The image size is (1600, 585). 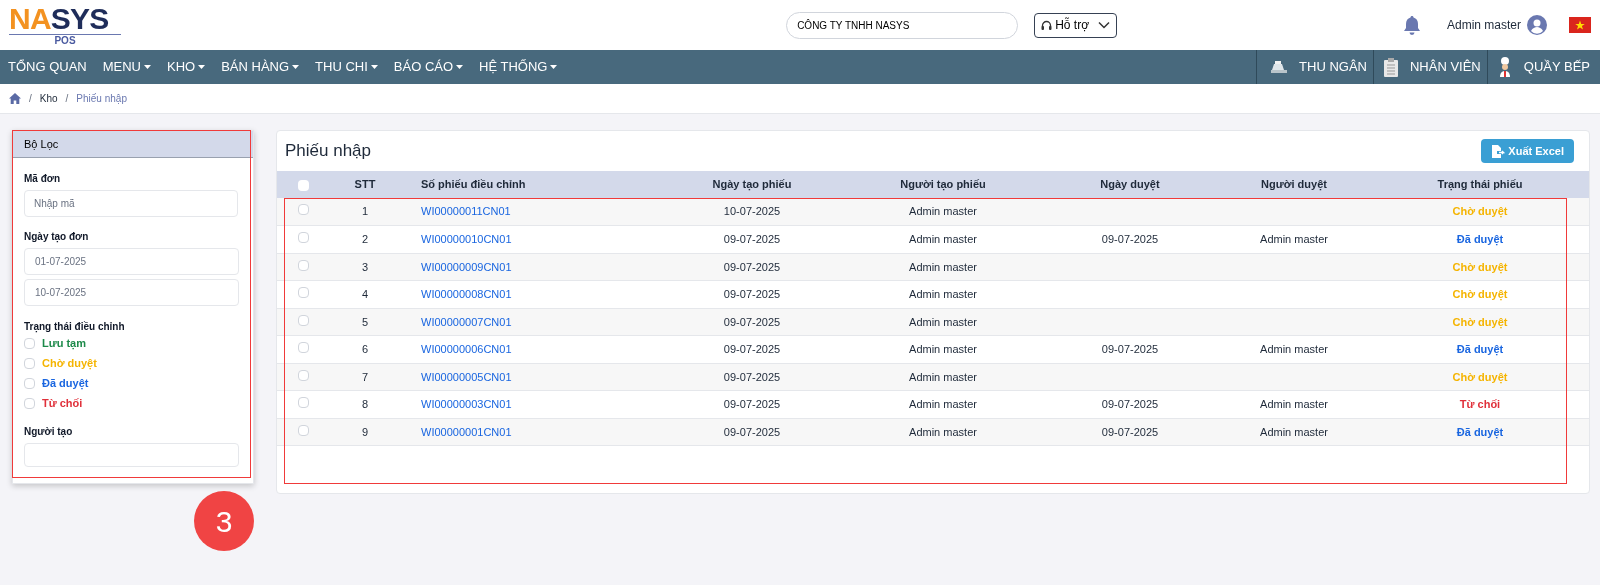 I want to click on status-option: Đã duyệt, so click(x=65, y=383).